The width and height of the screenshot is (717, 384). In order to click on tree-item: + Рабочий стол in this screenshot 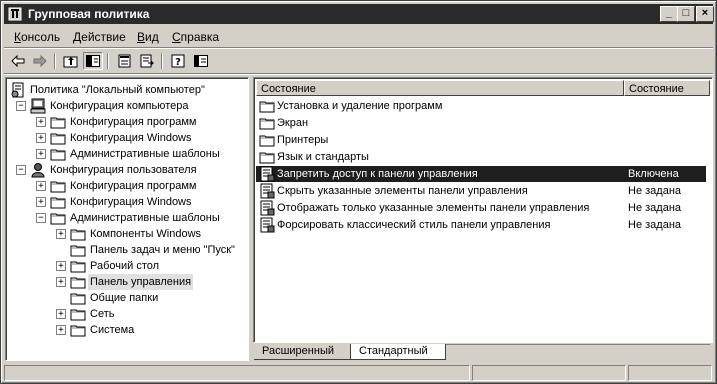, I will do `click(126, 266)`.